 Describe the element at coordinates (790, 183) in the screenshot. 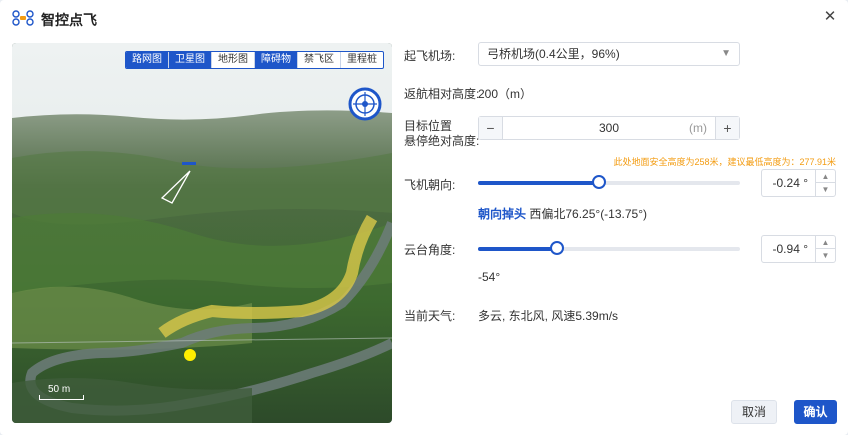

I see `heading-value: -0.24 °` at that location.